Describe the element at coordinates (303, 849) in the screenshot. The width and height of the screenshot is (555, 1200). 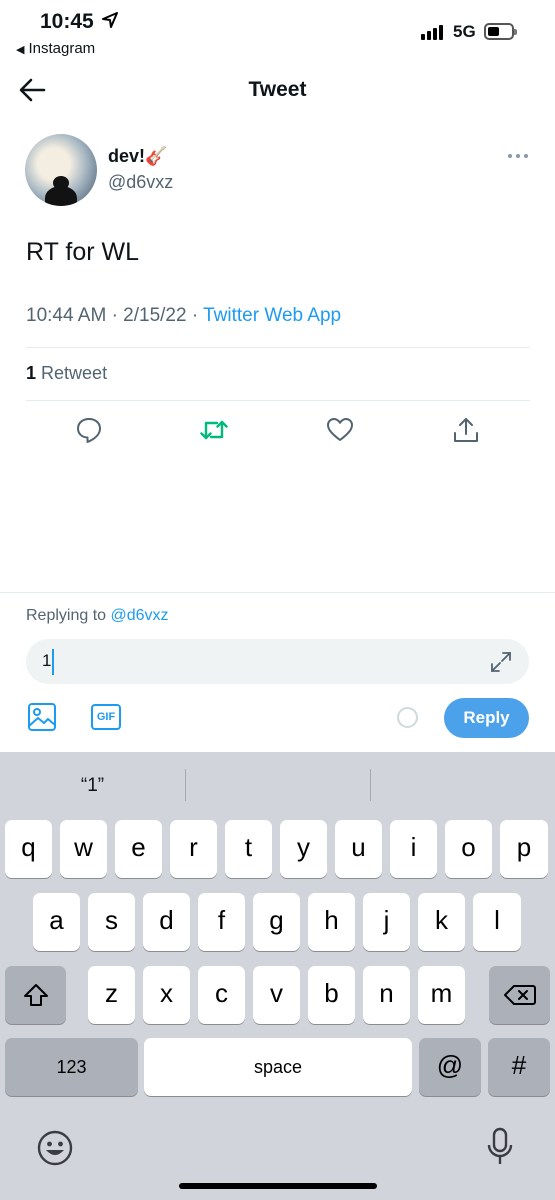
I see `key-y: y` at that location.